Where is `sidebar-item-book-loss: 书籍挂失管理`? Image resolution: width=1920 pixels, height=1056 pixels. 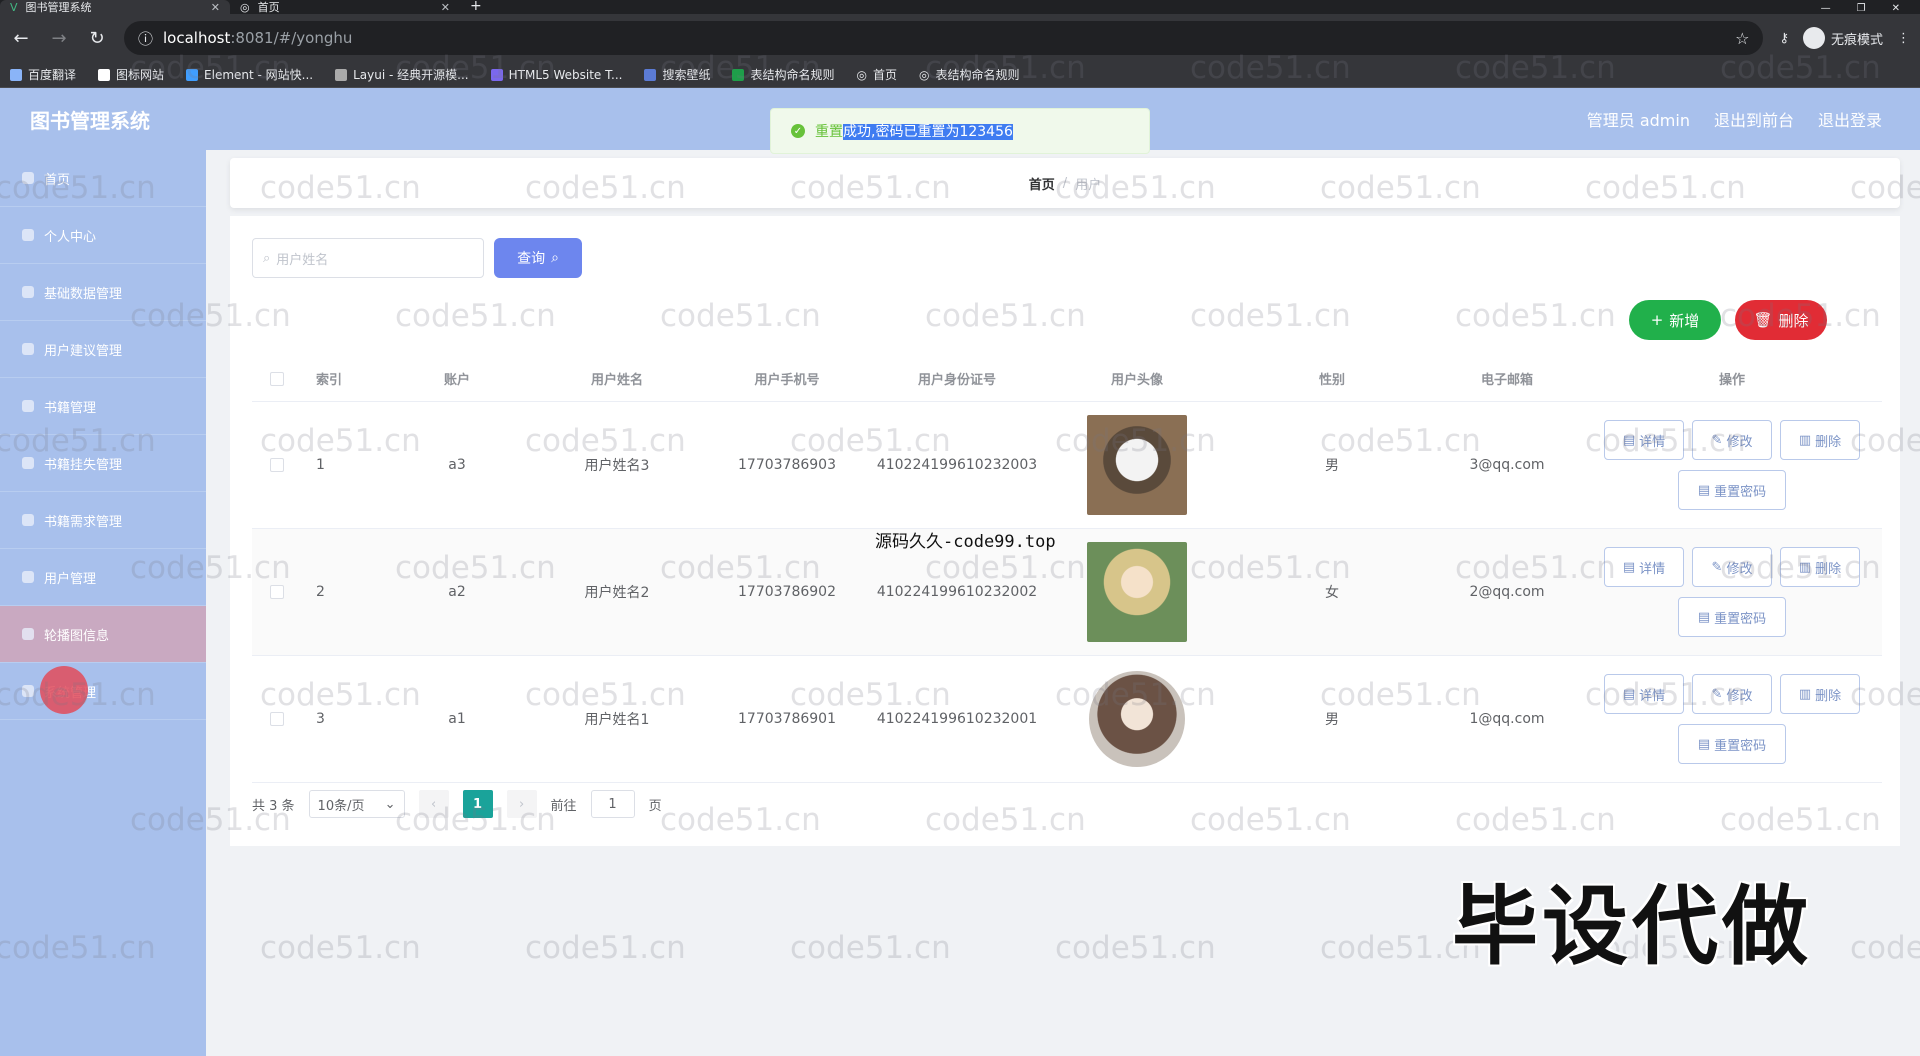
sidebar-item-book-loss: 书籍挂失管理 is located at coordinates (103, 463).